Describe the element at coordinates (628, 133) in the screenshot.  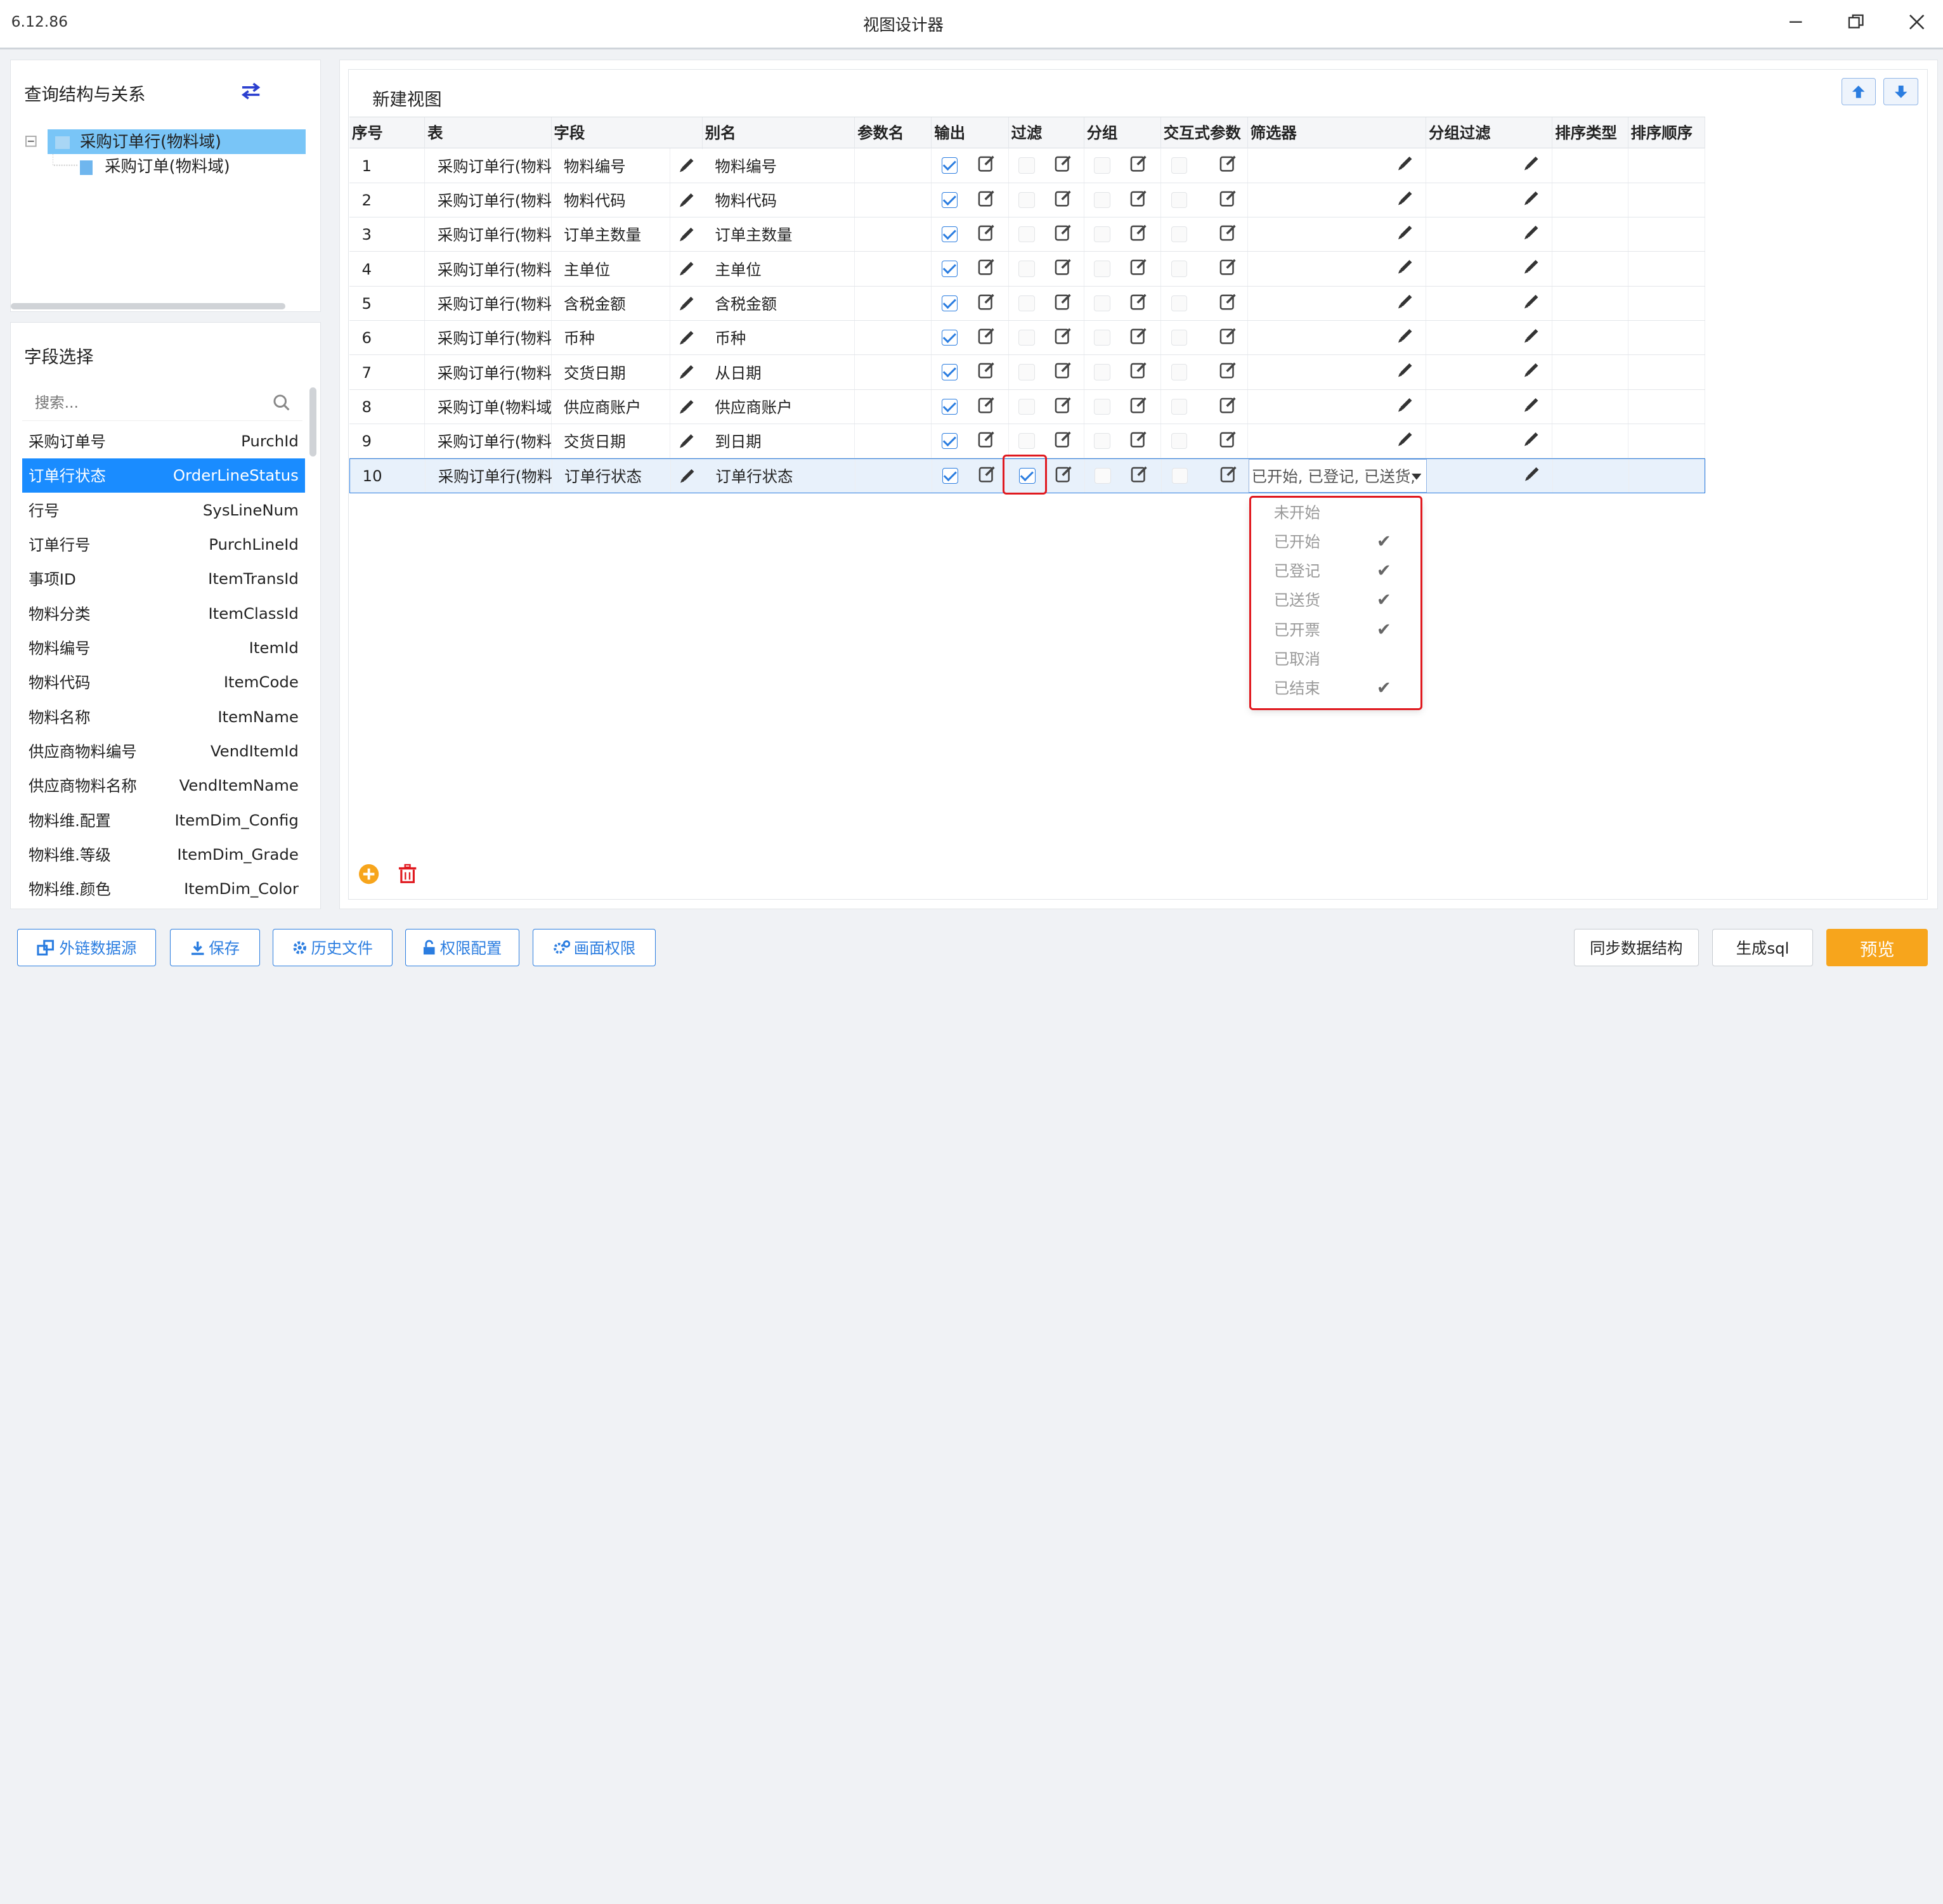
I see `column-header: 字段` at that location.